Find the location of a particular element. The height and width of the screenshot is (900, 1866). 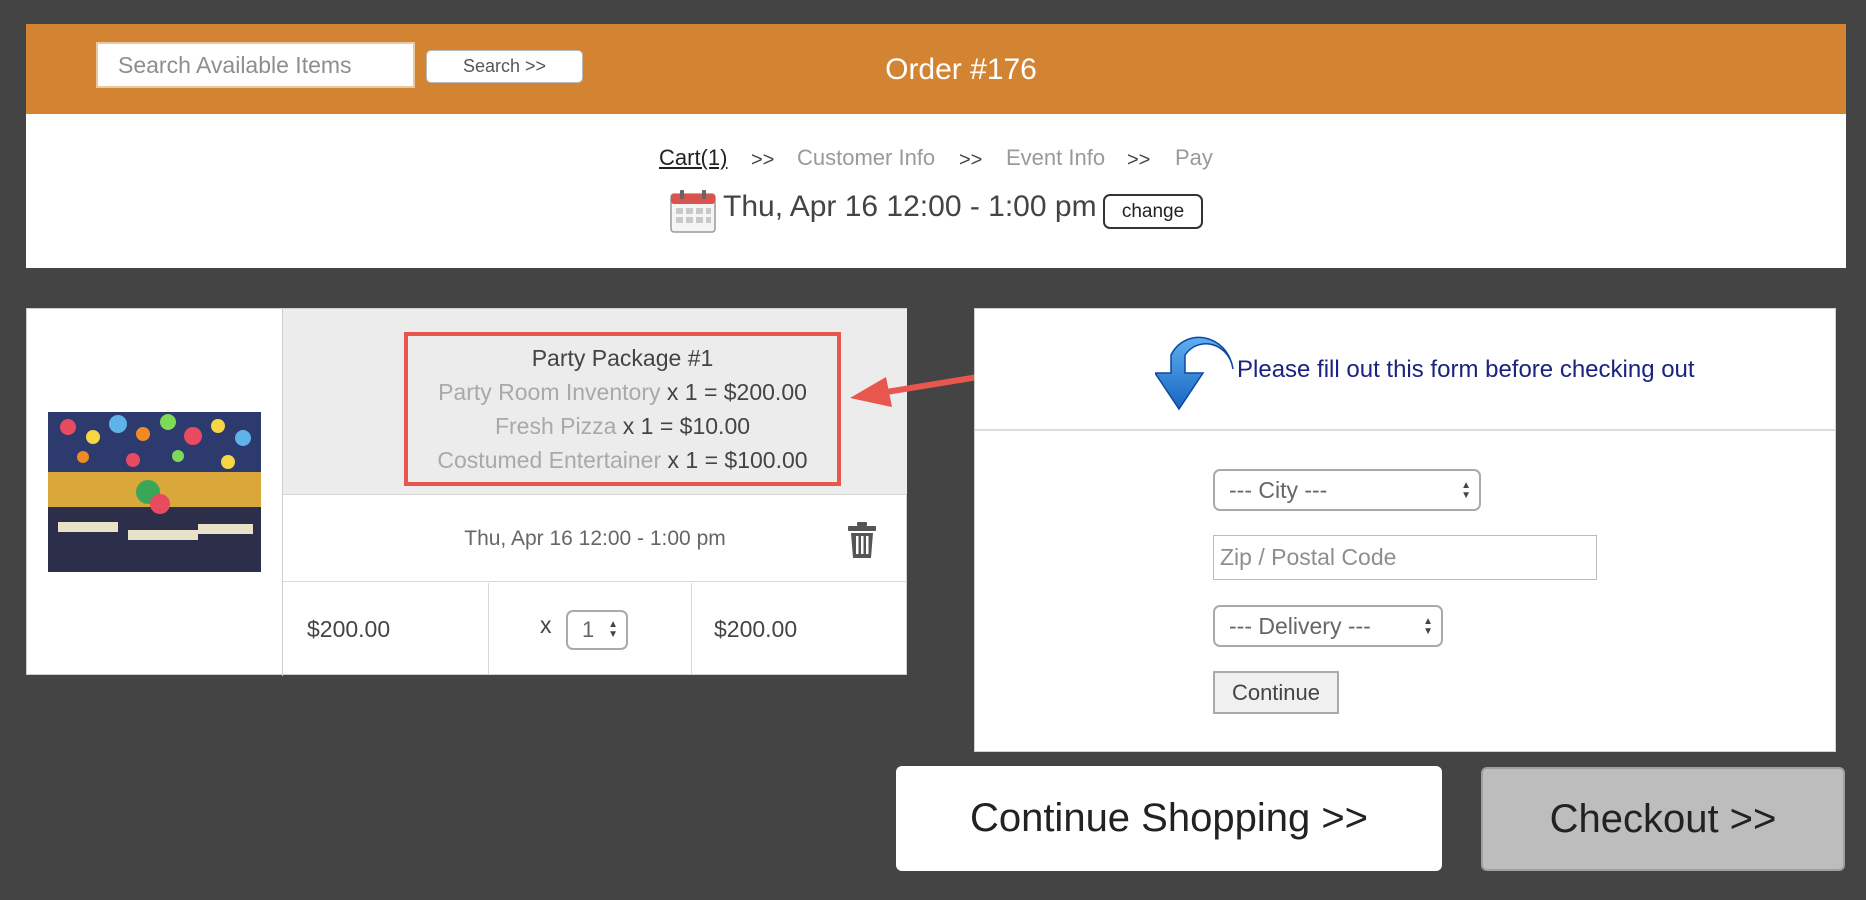

change-datetime-button: change is located at coordinates (1153, 211).